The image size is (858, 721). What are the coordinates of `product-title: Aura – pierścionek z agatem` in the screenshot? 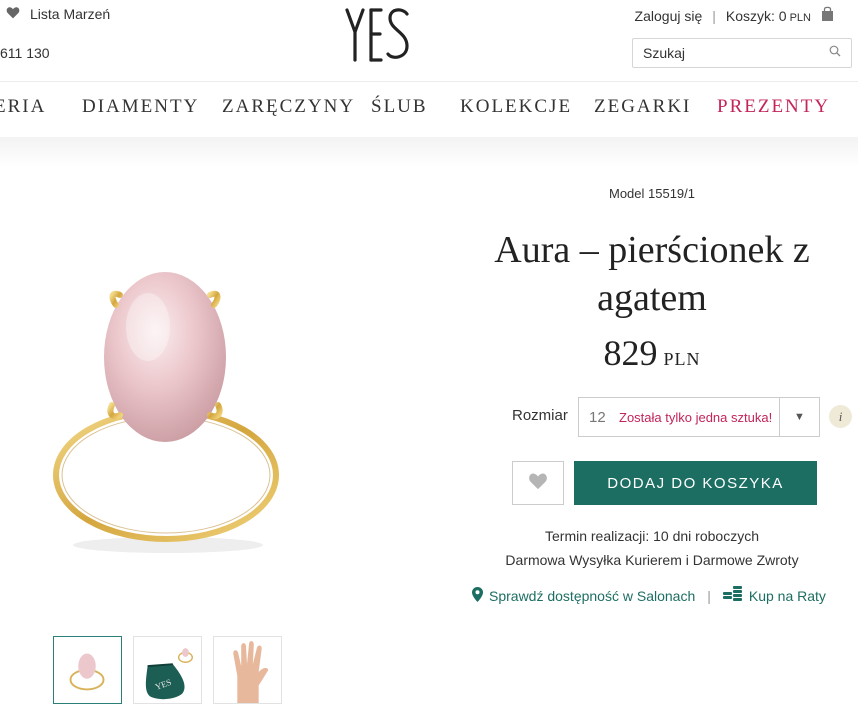 It's located at (652, 274).